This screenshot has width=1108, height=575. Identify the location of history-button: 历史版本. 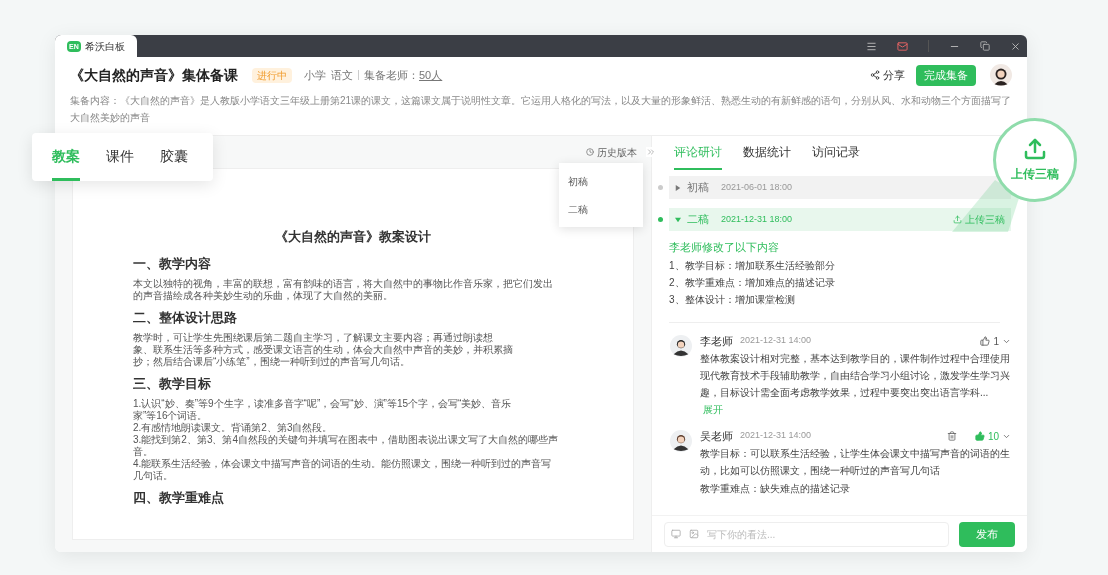
(611, 152).